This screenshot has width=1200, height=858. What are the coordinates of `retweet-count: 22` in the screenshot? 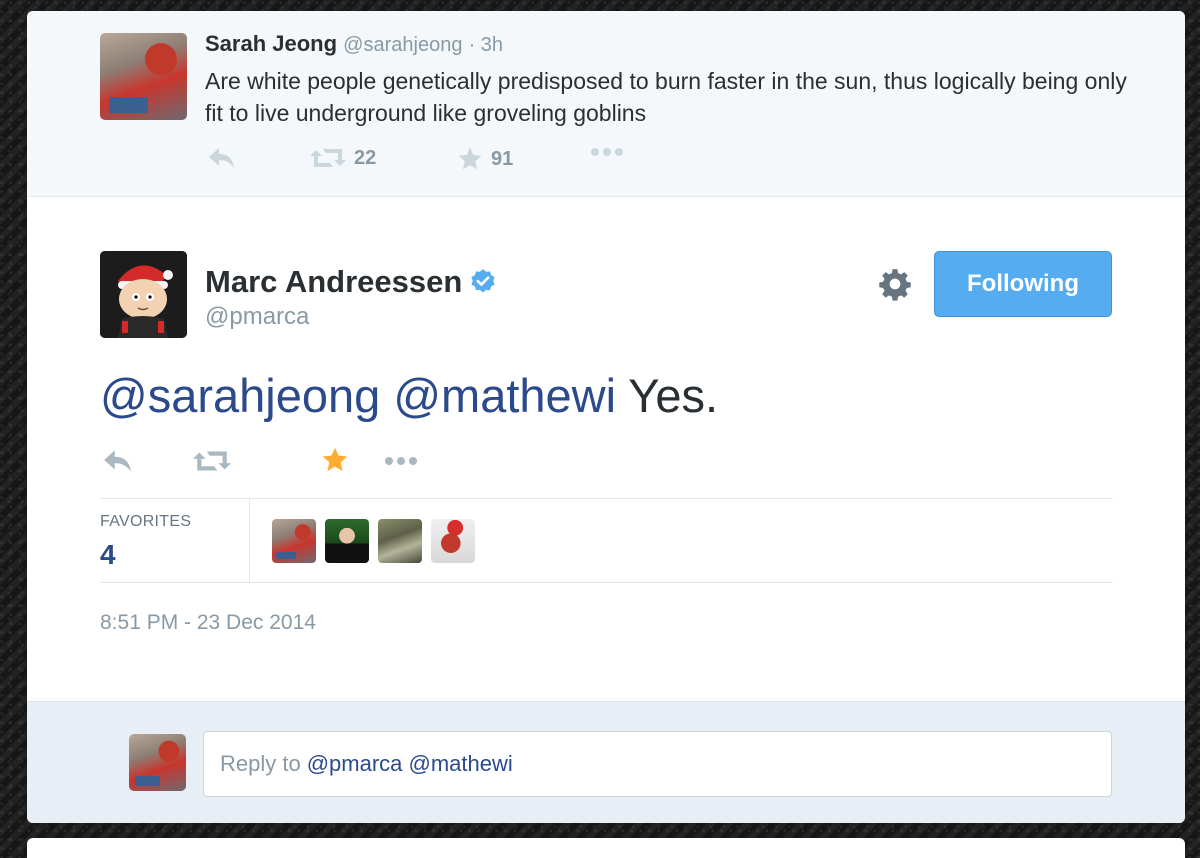 It's located at (365, 157).